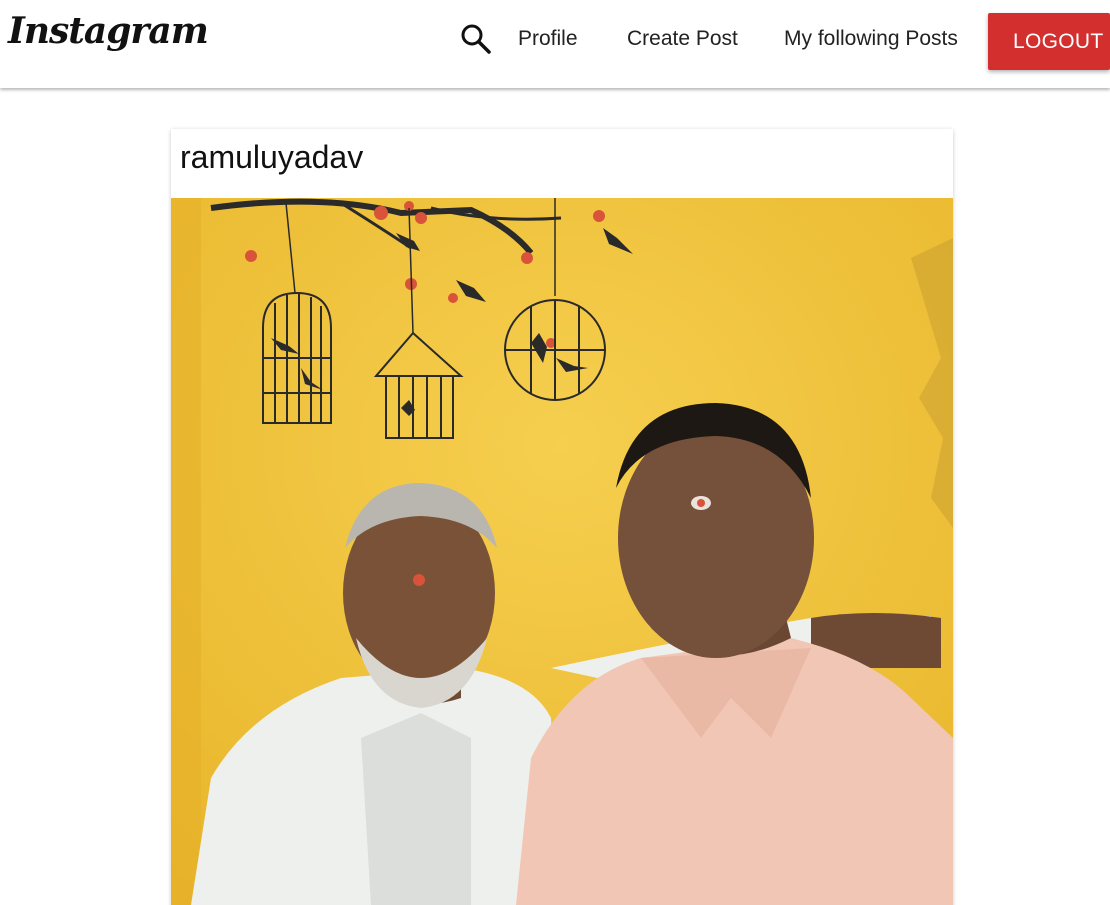  What do you see at coordinates (271, 157) in the screenshot?
I see `post-author-name: ramuluyadav` at bounding box center [271, 157].